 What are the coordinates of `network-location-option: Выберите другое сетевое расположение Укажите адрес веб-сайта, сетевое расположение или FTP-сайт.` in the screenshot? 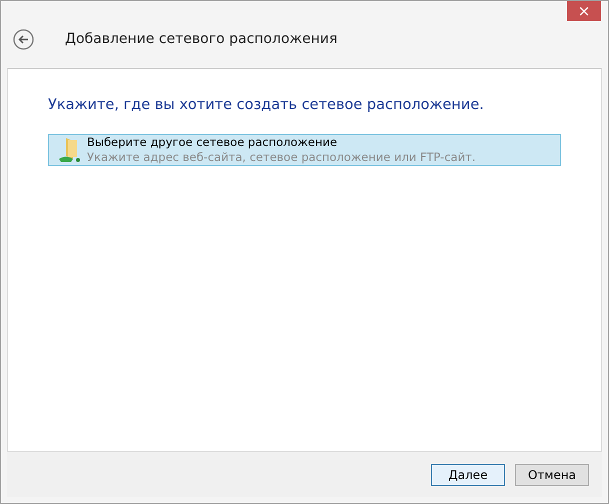 It's located at (304, 150).